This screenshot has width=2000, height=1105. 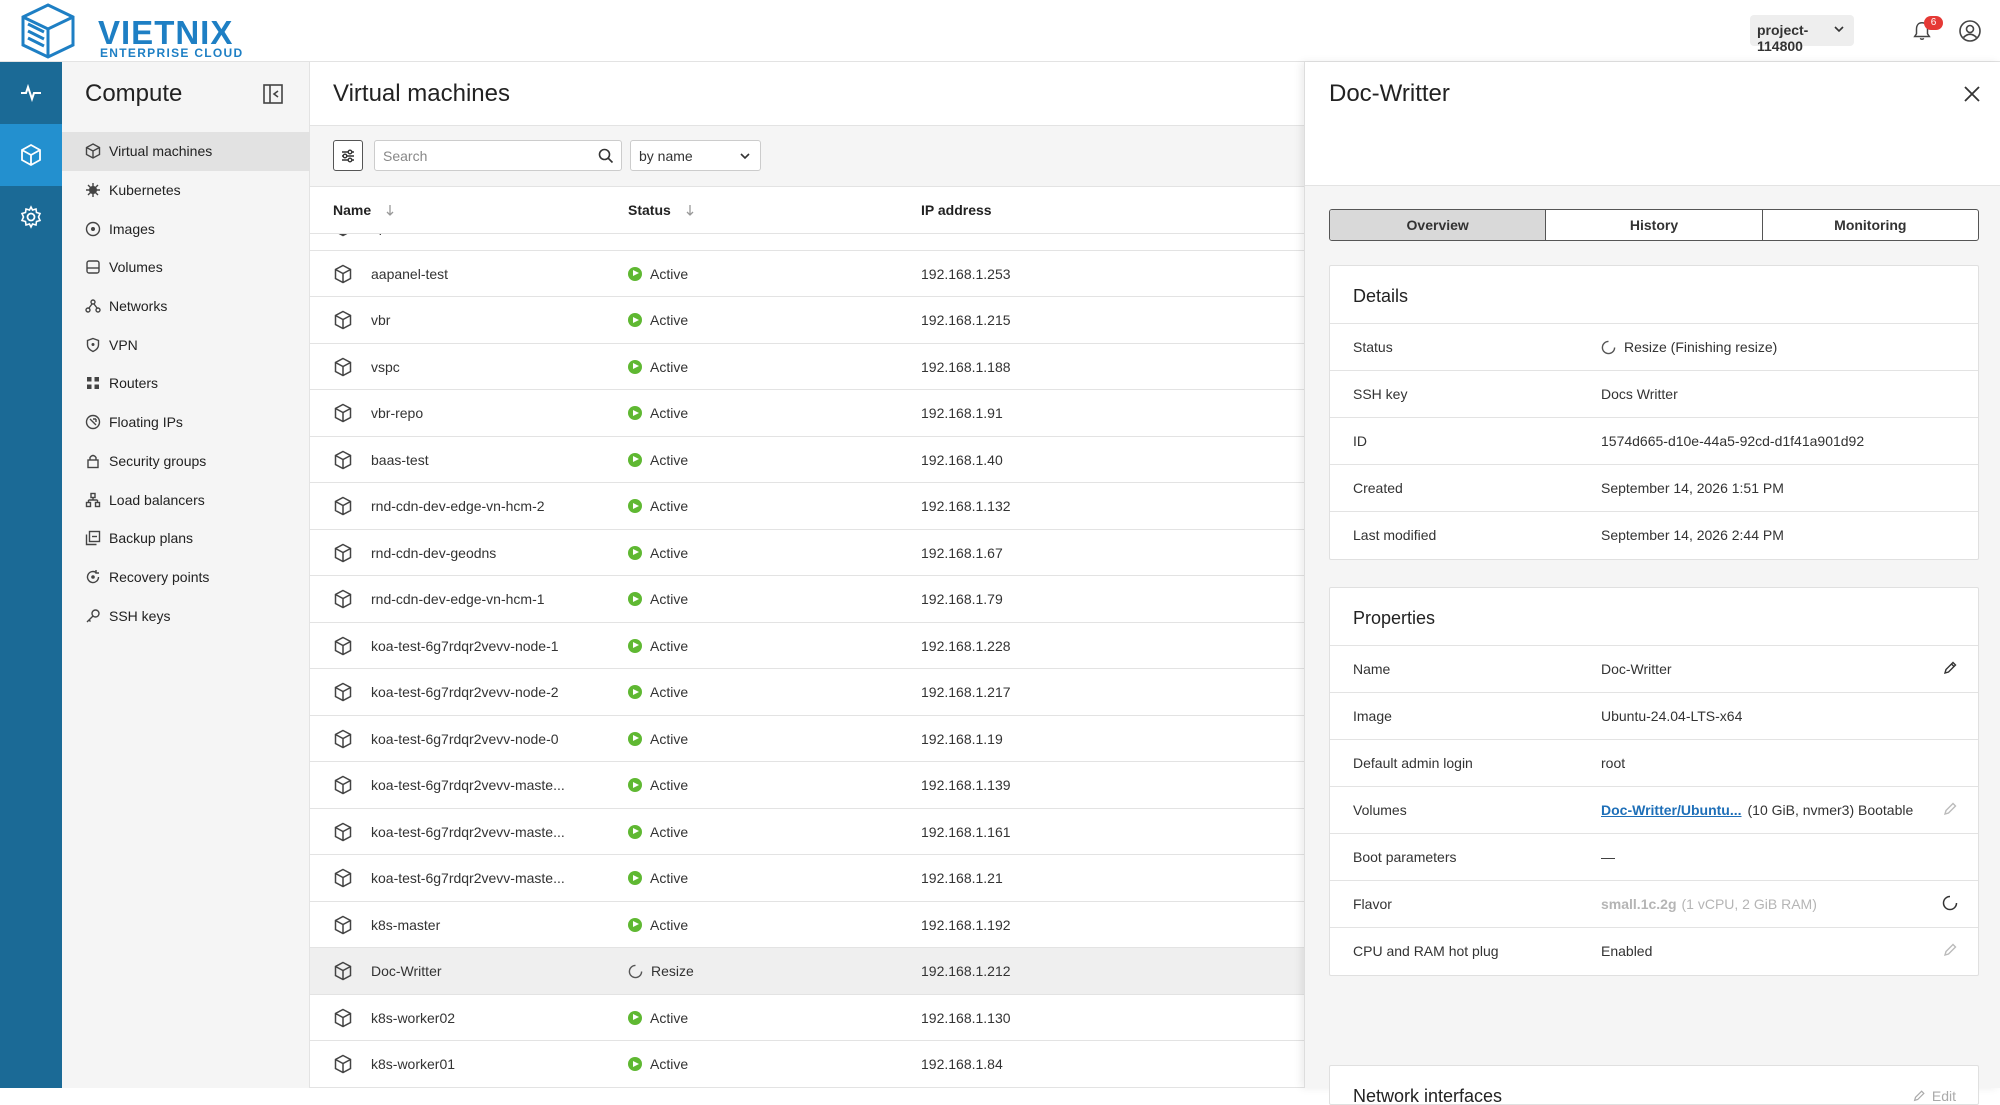 I want to click on gear-icon, so click(x=31, y=217).